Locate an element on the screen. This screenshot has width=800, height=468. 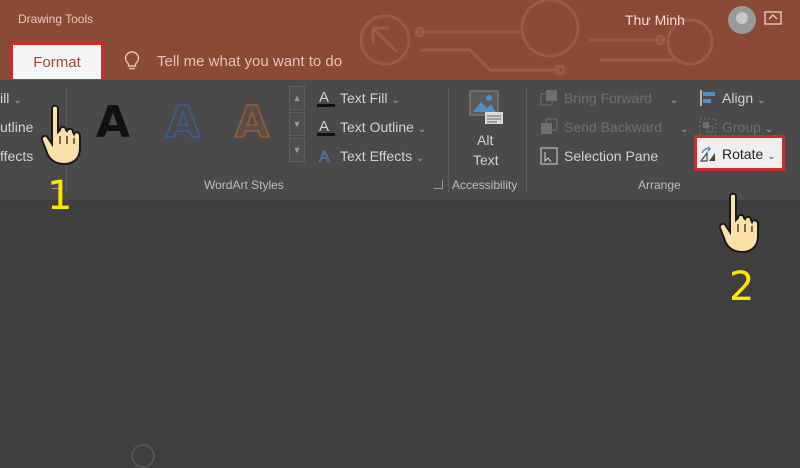
tab-format: Format is located at coordinates (57, 61).